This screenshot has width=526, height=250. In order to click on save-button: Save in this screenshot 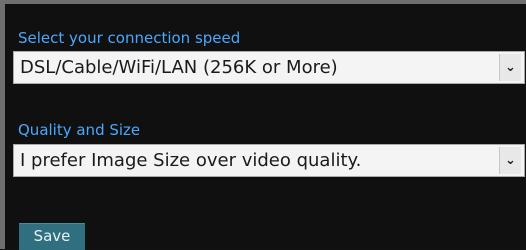, I will do `click(52, 236)`.